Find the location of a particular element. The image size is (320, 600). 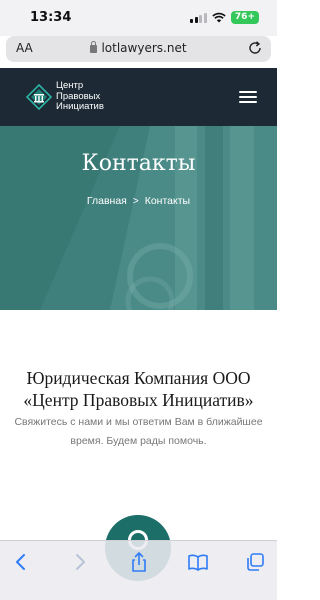

status-time: 13:34 is located at coordinates (51, 17).